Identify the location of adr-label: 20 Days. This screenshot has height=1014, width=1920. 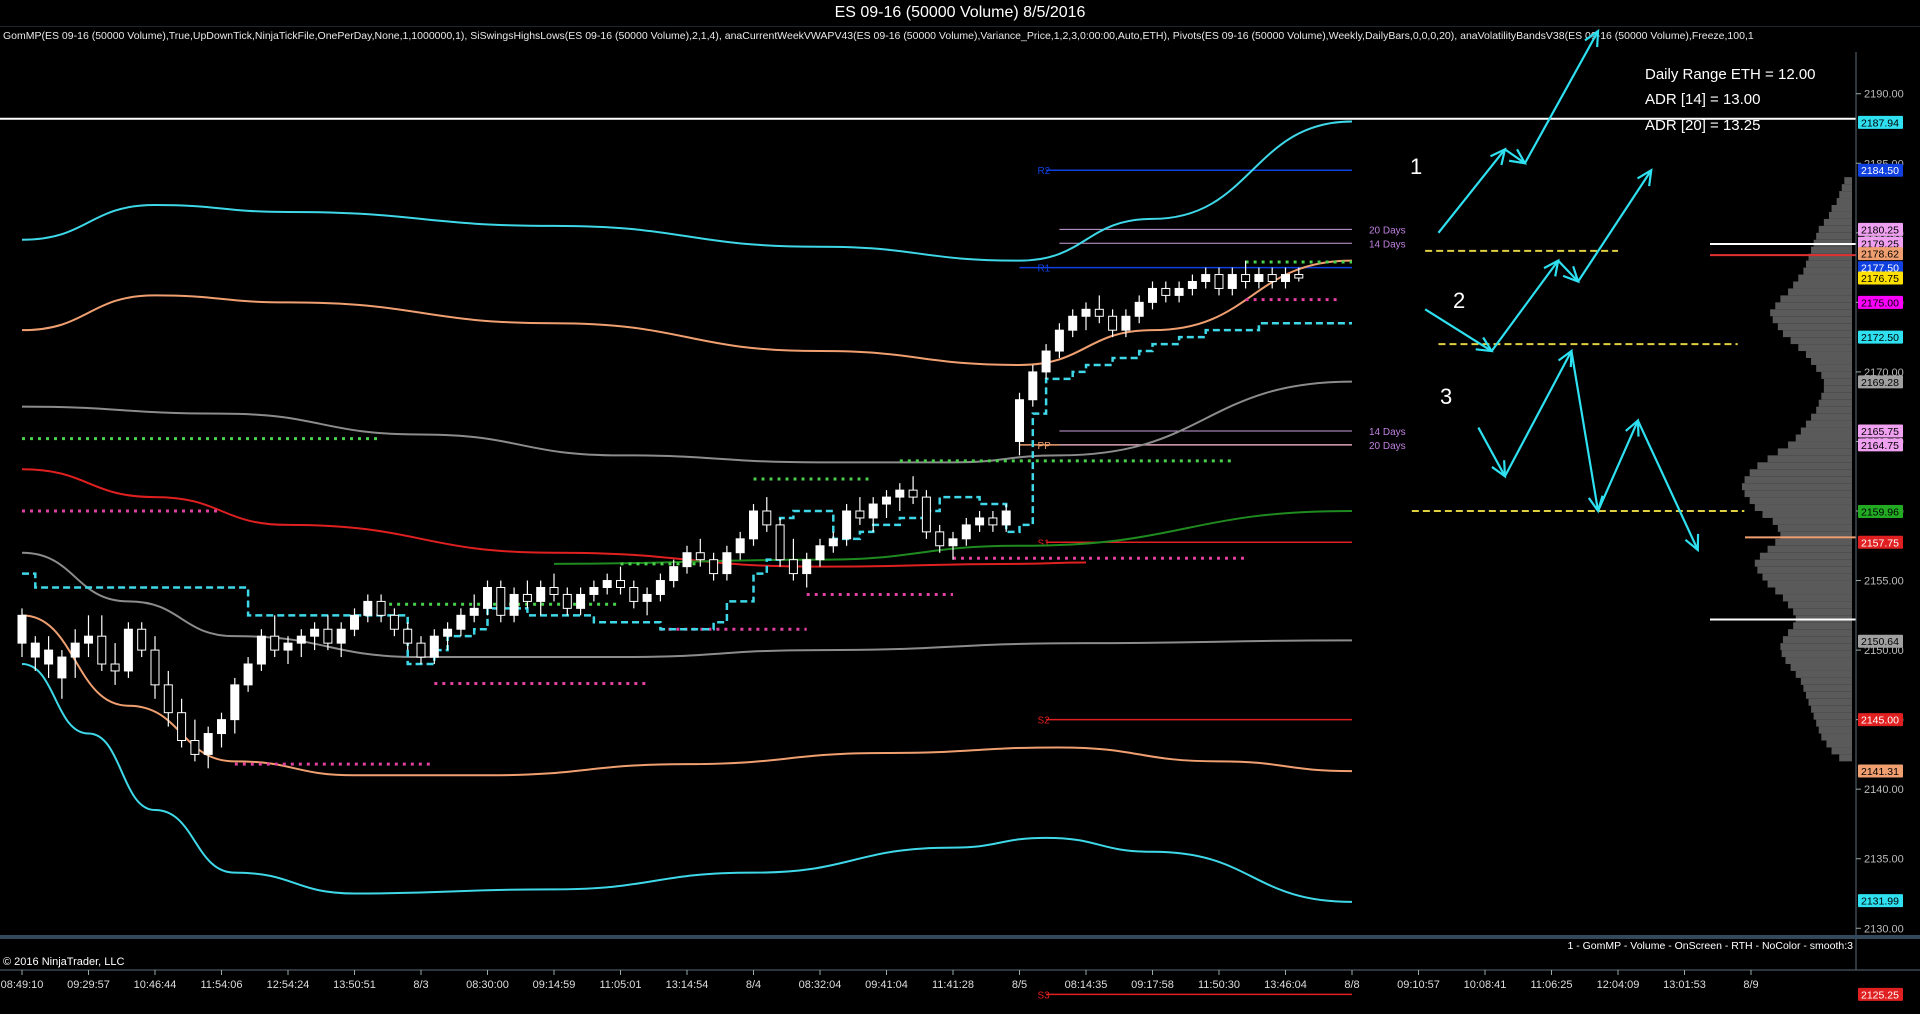
(1387, 446).